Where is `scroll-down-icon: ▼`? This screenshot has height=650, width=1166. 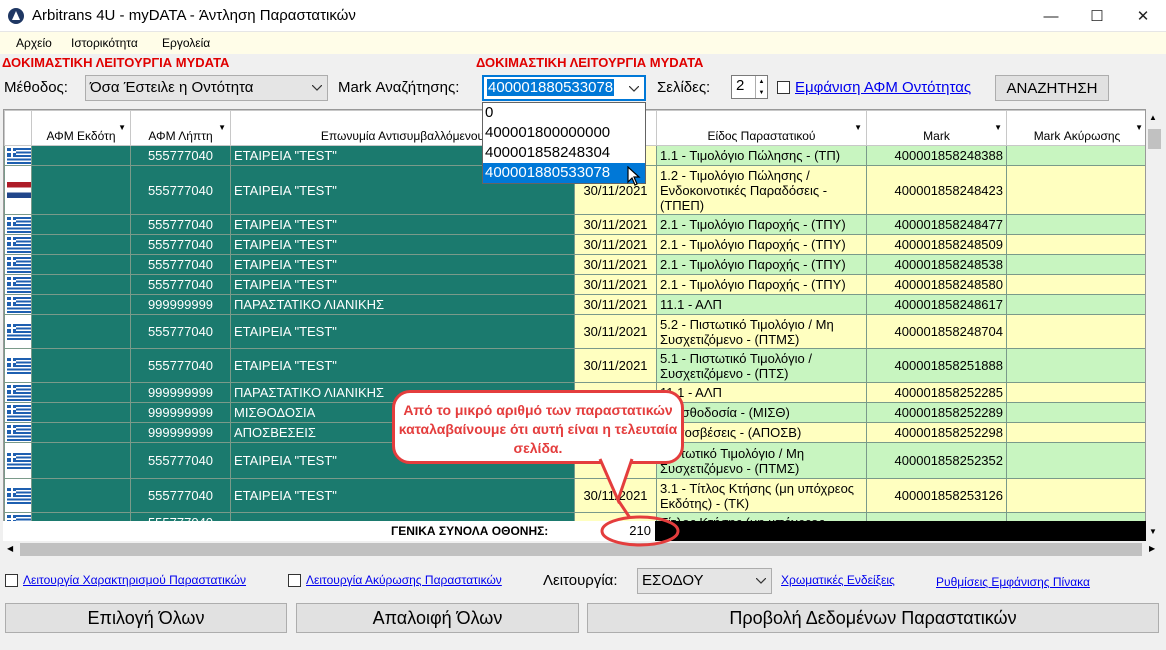
scroll-down-icon: ▼ is located at coordinates (1153, 531).